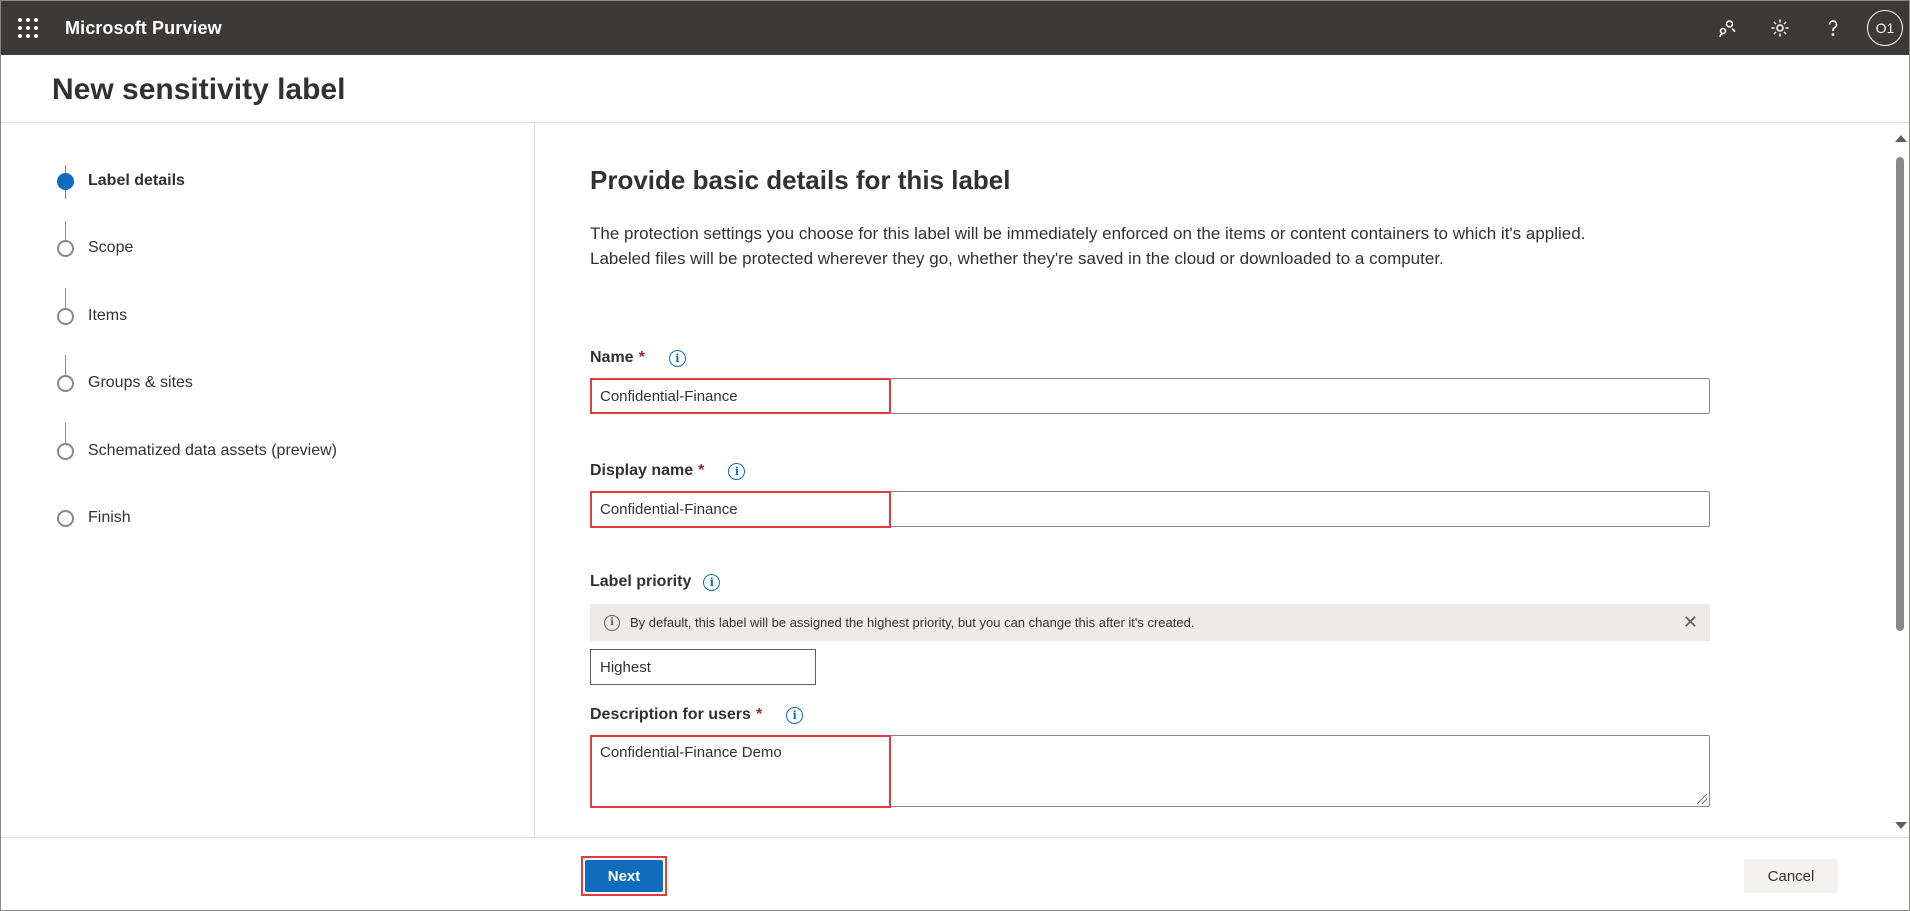 The image size is (1910, 911). I want to click on resize-grip-icon, so click(1702, 799).